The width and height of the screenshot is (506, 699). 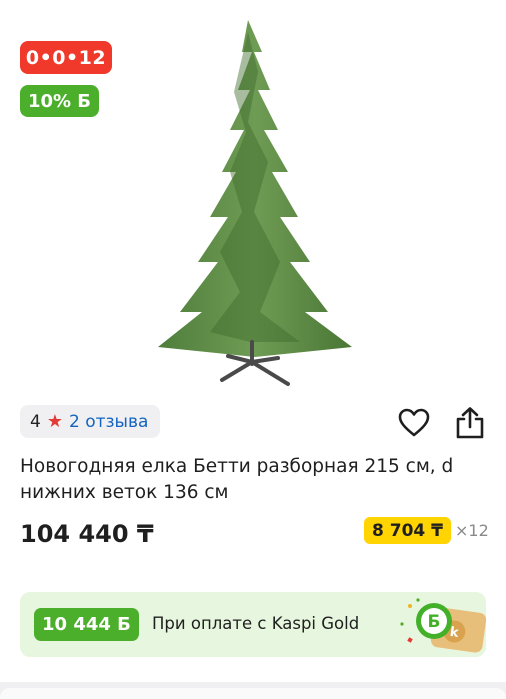 I want to click on share-icon, so click(x=470, y=423).